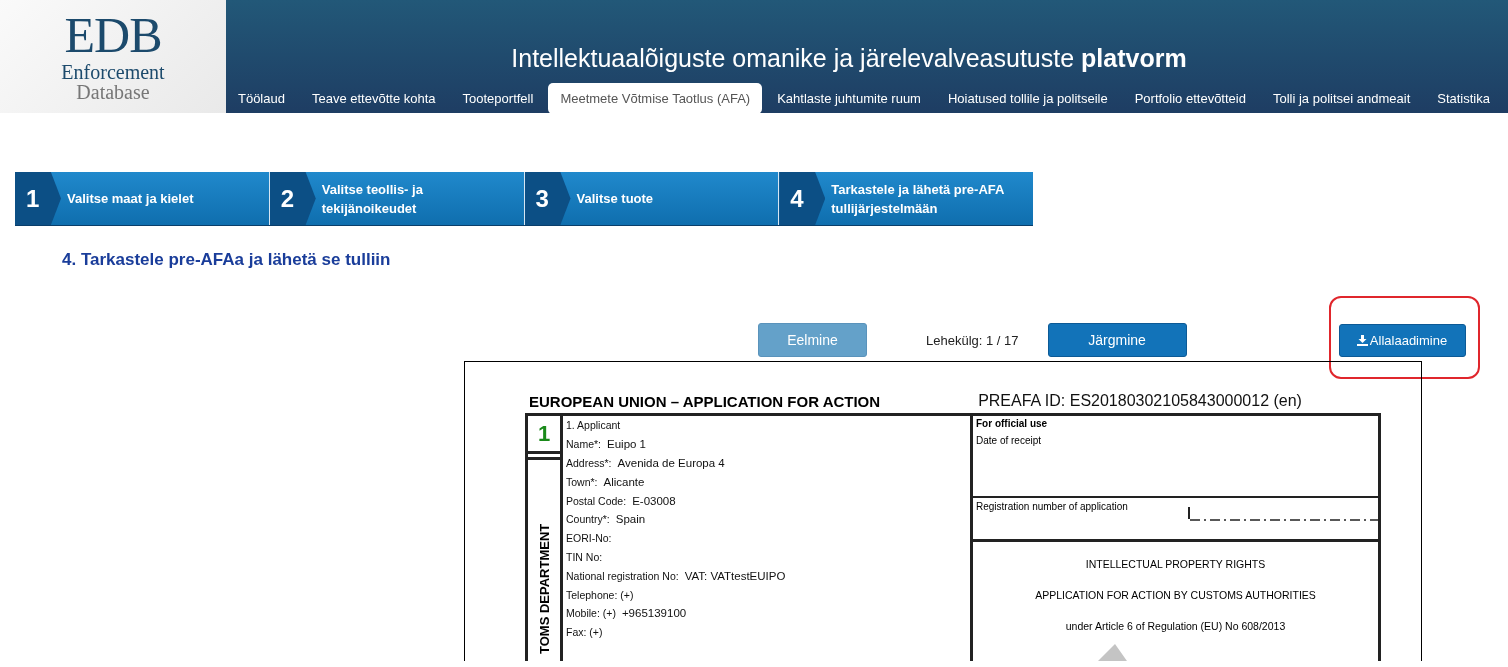  I want to click on form-caption: under Article 6 of Regulation (EU) No 608/2013, so click(1175, 626).